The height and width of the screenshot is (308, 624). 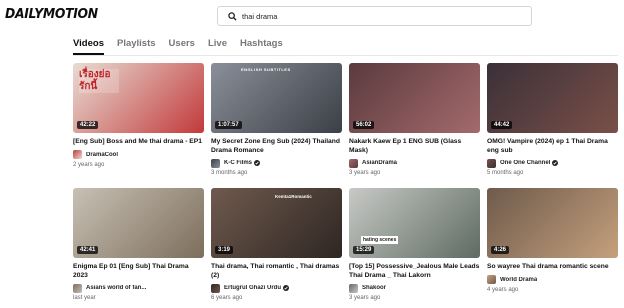 What do you see at coordinates (502, 125) in the screenshot?
I see `video-duration: 44:42` at bounding box center [502, 125].